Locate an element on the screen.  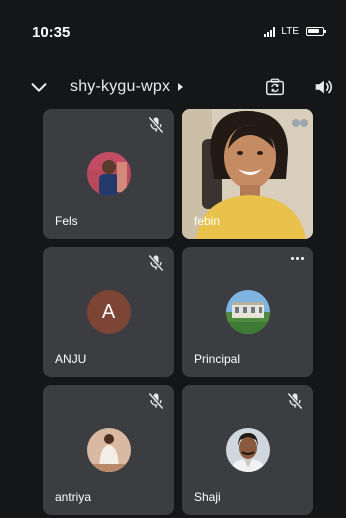
participant-tile-febin: febin is located at coordinates (247, 174).